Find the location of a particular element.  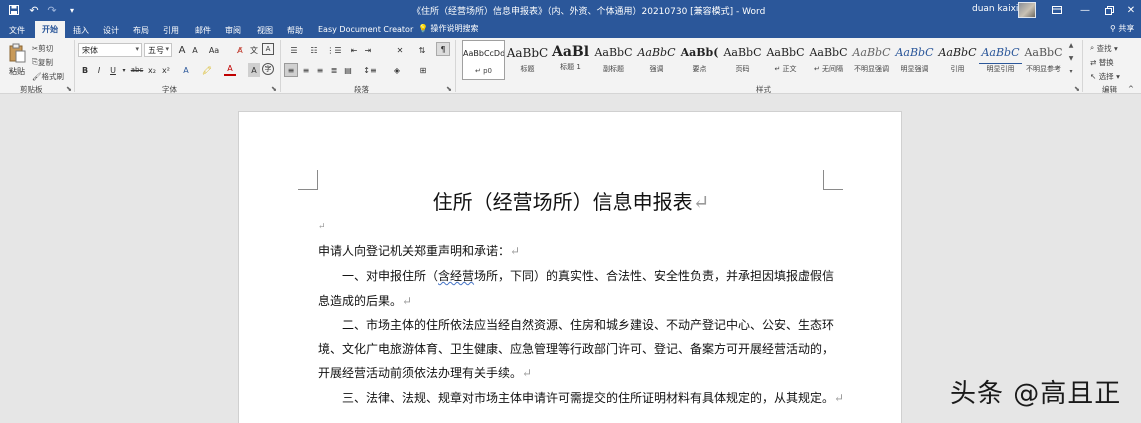

chevron-down-icon: ▾ is located at coordinates (124, 70).